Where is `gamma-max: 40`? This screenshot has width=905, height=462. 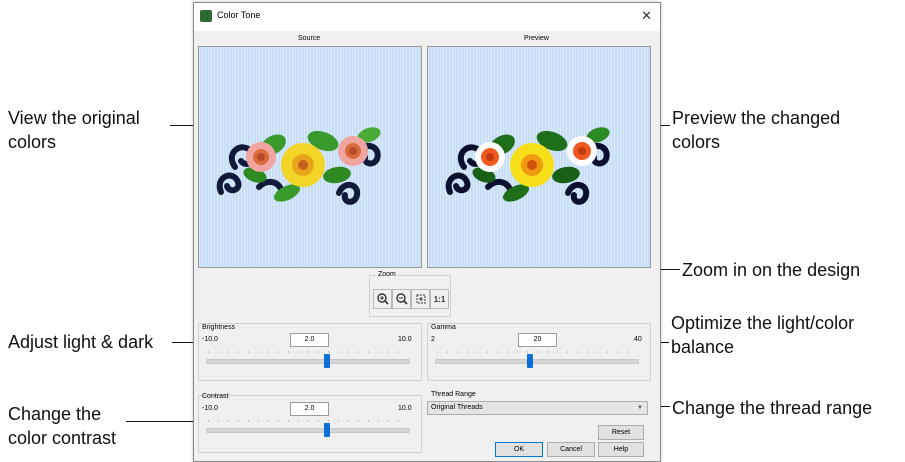
gamma-max: 40 is located at coordinates (638, 339).